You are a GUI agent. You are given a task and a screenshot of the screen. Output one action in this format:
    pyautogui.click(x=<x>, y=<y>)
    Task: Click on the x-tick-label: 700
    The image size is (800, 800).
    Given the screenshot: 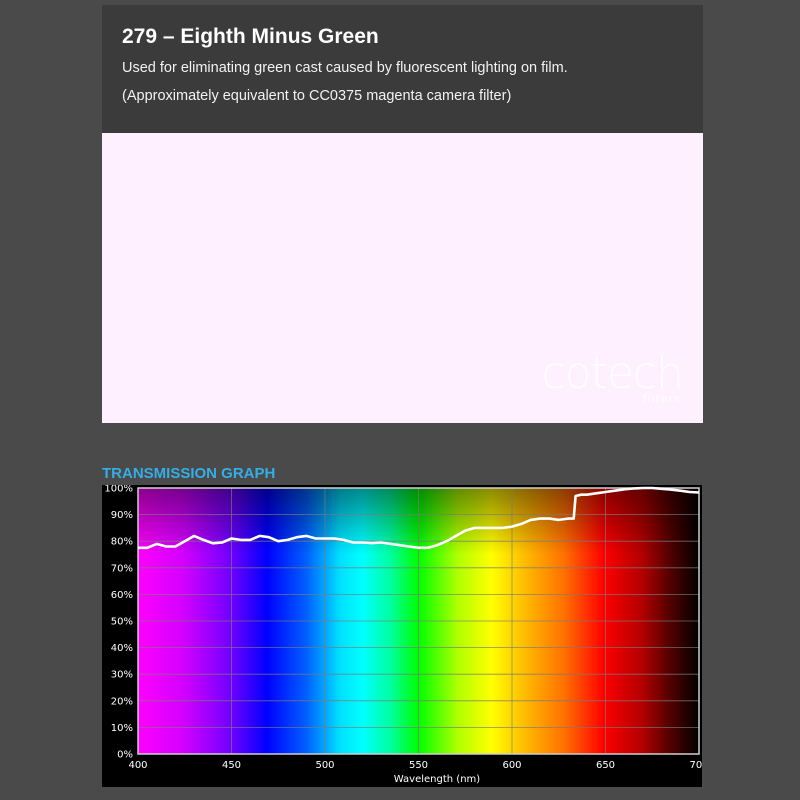 What is the action you would take?
    pyautogui.click(x=695, y=765)
    